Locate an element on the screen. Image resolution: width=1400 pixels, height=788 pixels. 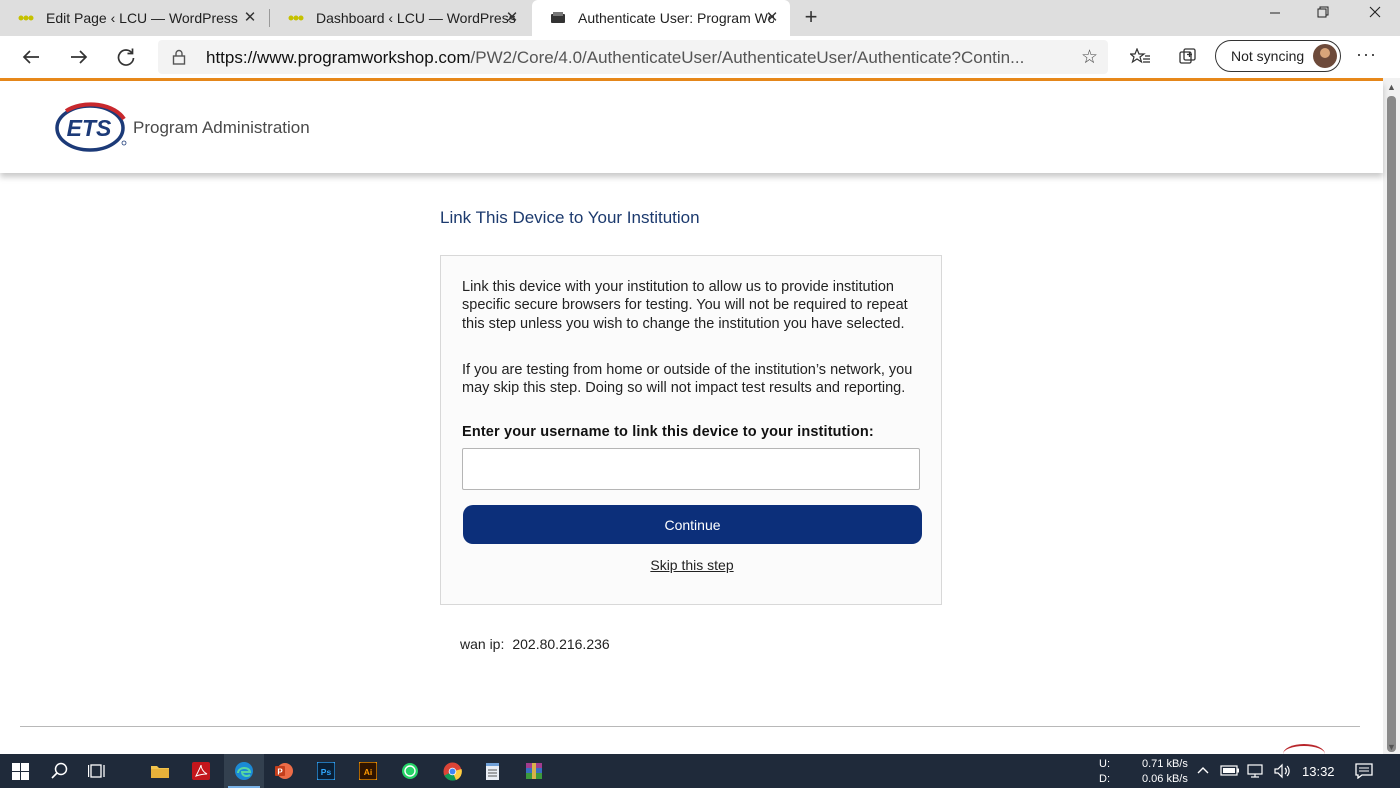
task-view-icon is located at coordinates (98, 771).